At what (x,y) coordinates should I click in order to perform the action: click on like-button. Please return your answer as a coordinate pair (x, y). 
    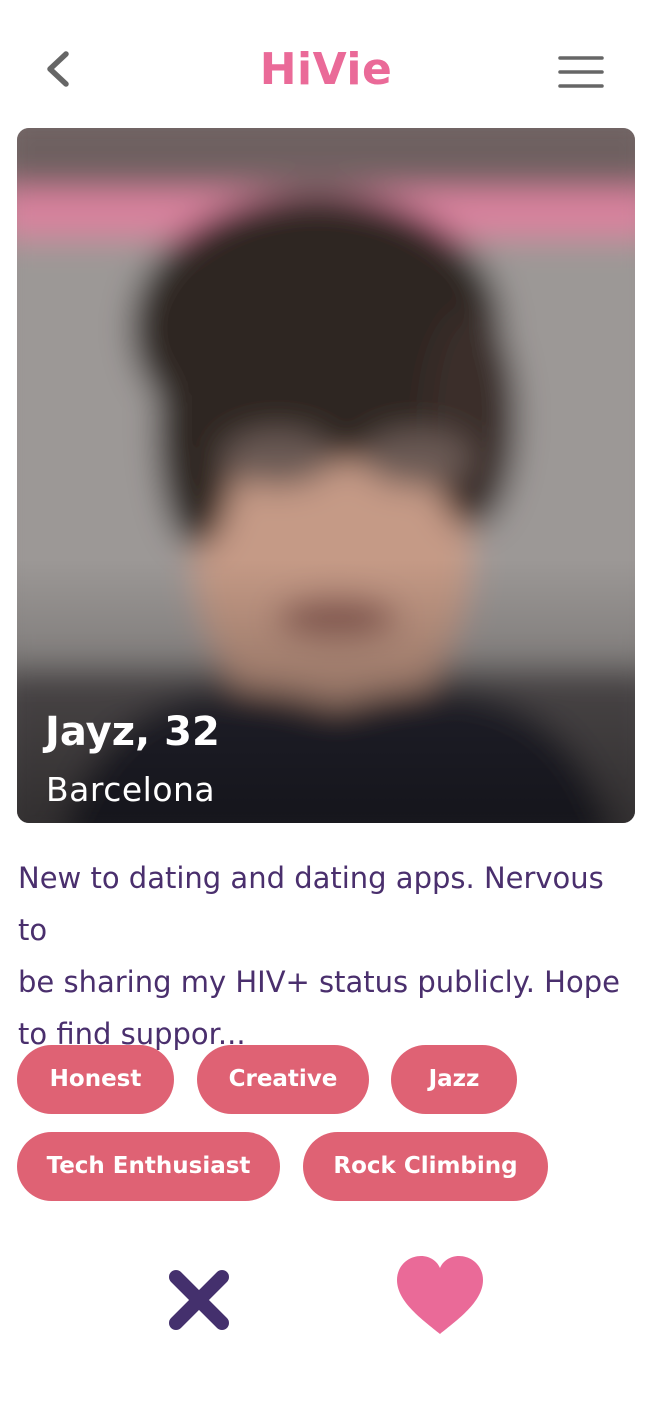
    Looking at the image, I should click on (441, 1295).